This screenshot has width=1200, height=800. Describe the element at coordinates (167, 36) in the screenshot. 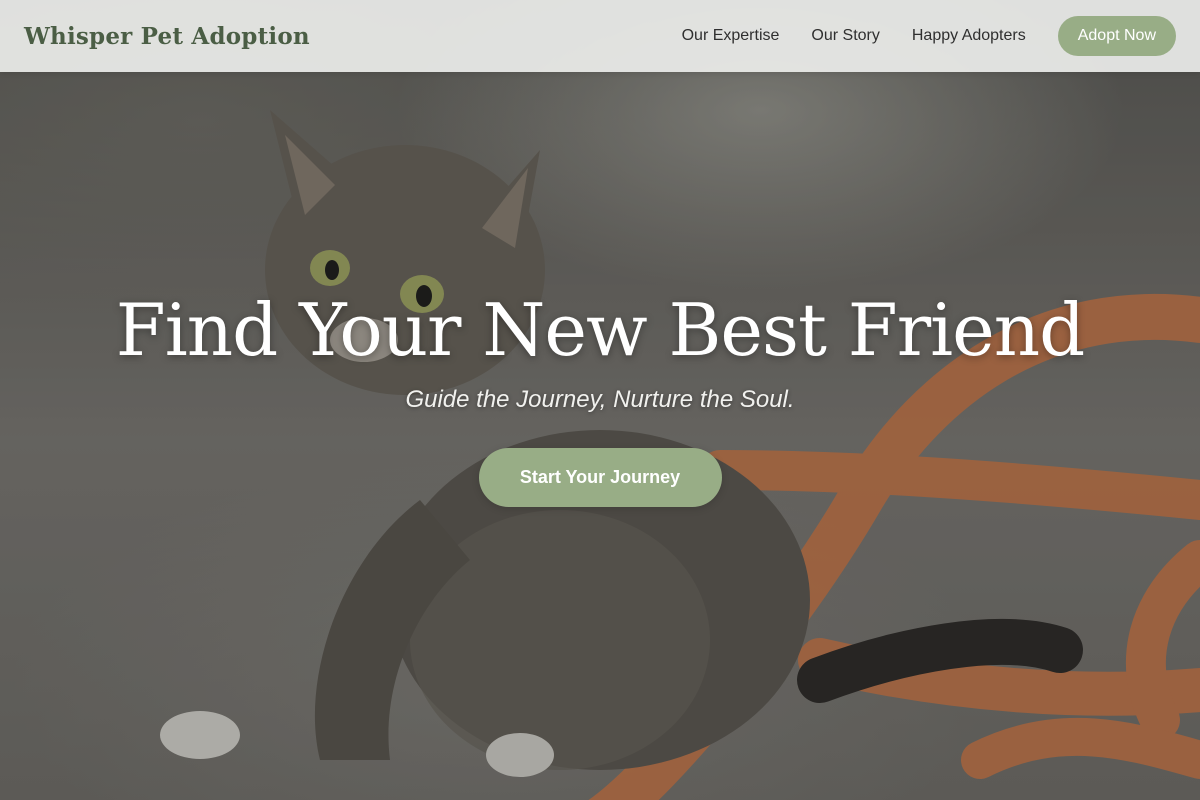

I see `brand-logo-text: Whisper Pet Adoption` at that location.